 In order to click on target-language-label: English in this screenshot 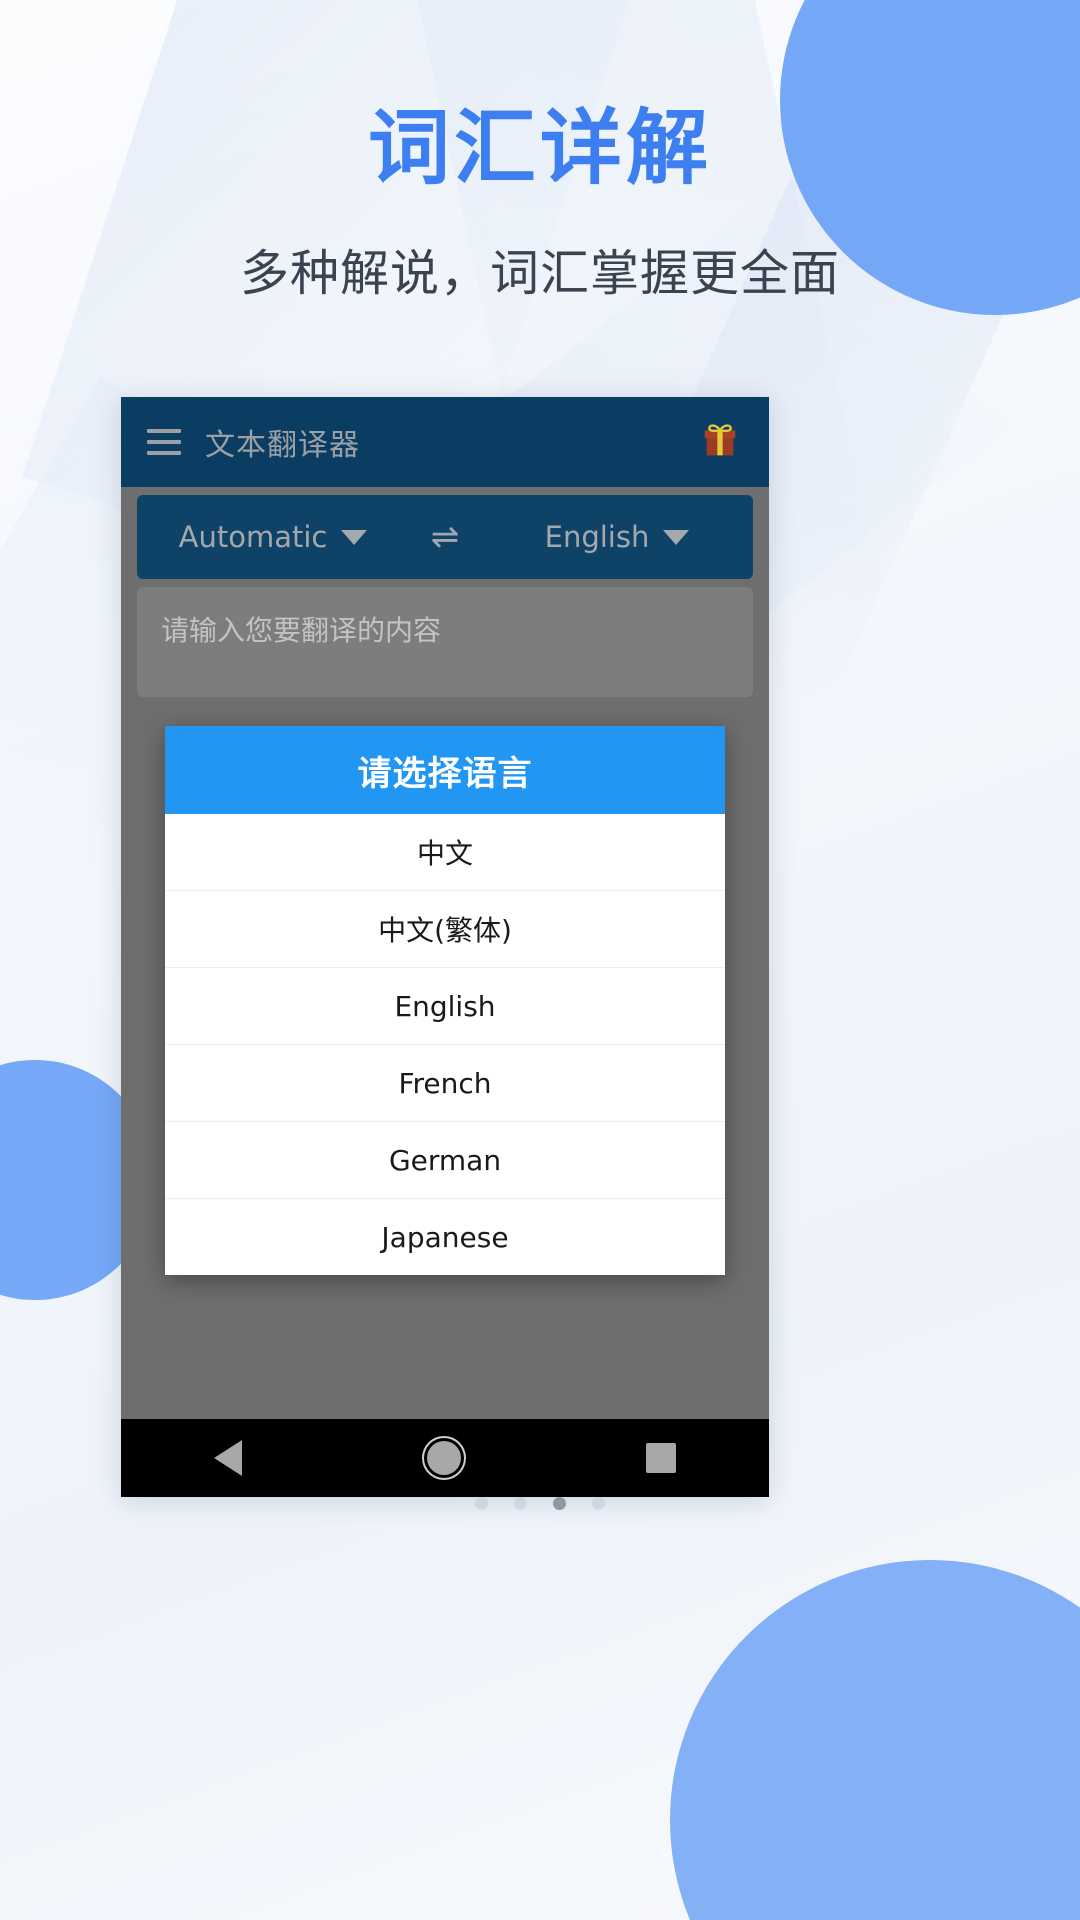, I will do `click(597, 537)`.